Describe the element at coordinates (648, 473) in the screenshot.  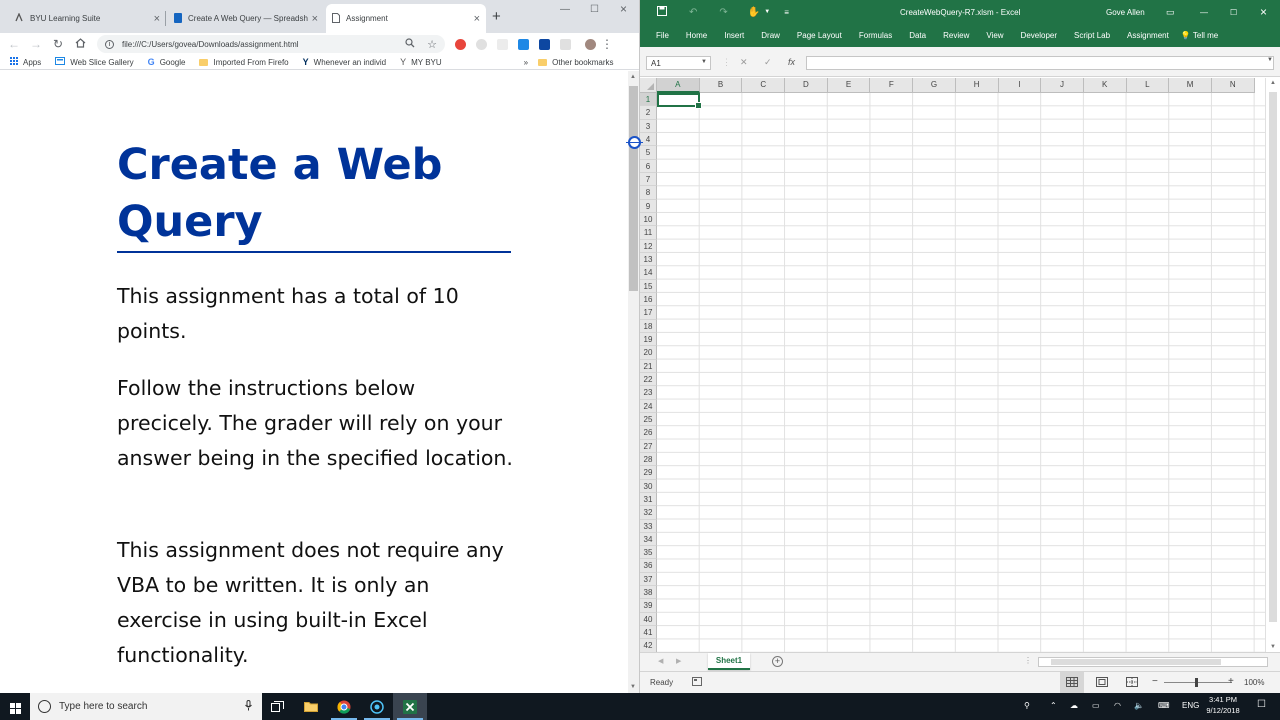
I see `row-header-29: 29` at that location.